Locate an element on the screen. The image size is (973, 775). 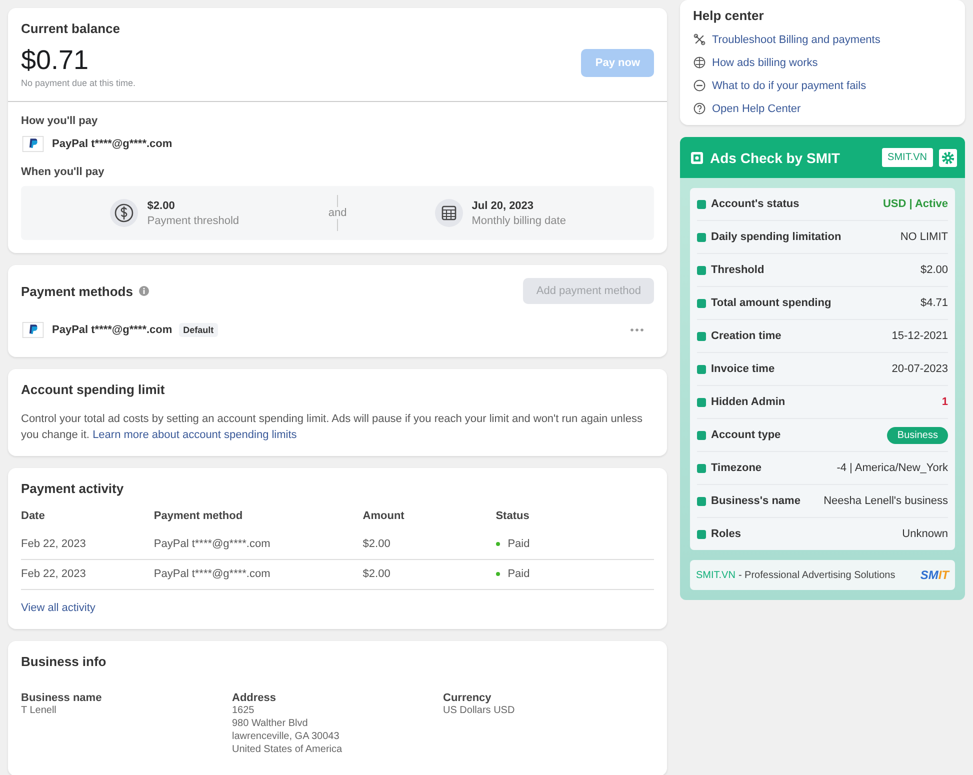
card-title: Current balance is located at coordinates (71, 28).